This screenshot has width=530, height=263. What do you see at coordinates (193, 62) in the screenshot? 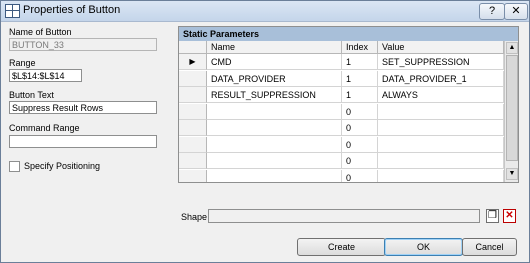
I see `row-selector: ▶` at bounding box center [193, 62].